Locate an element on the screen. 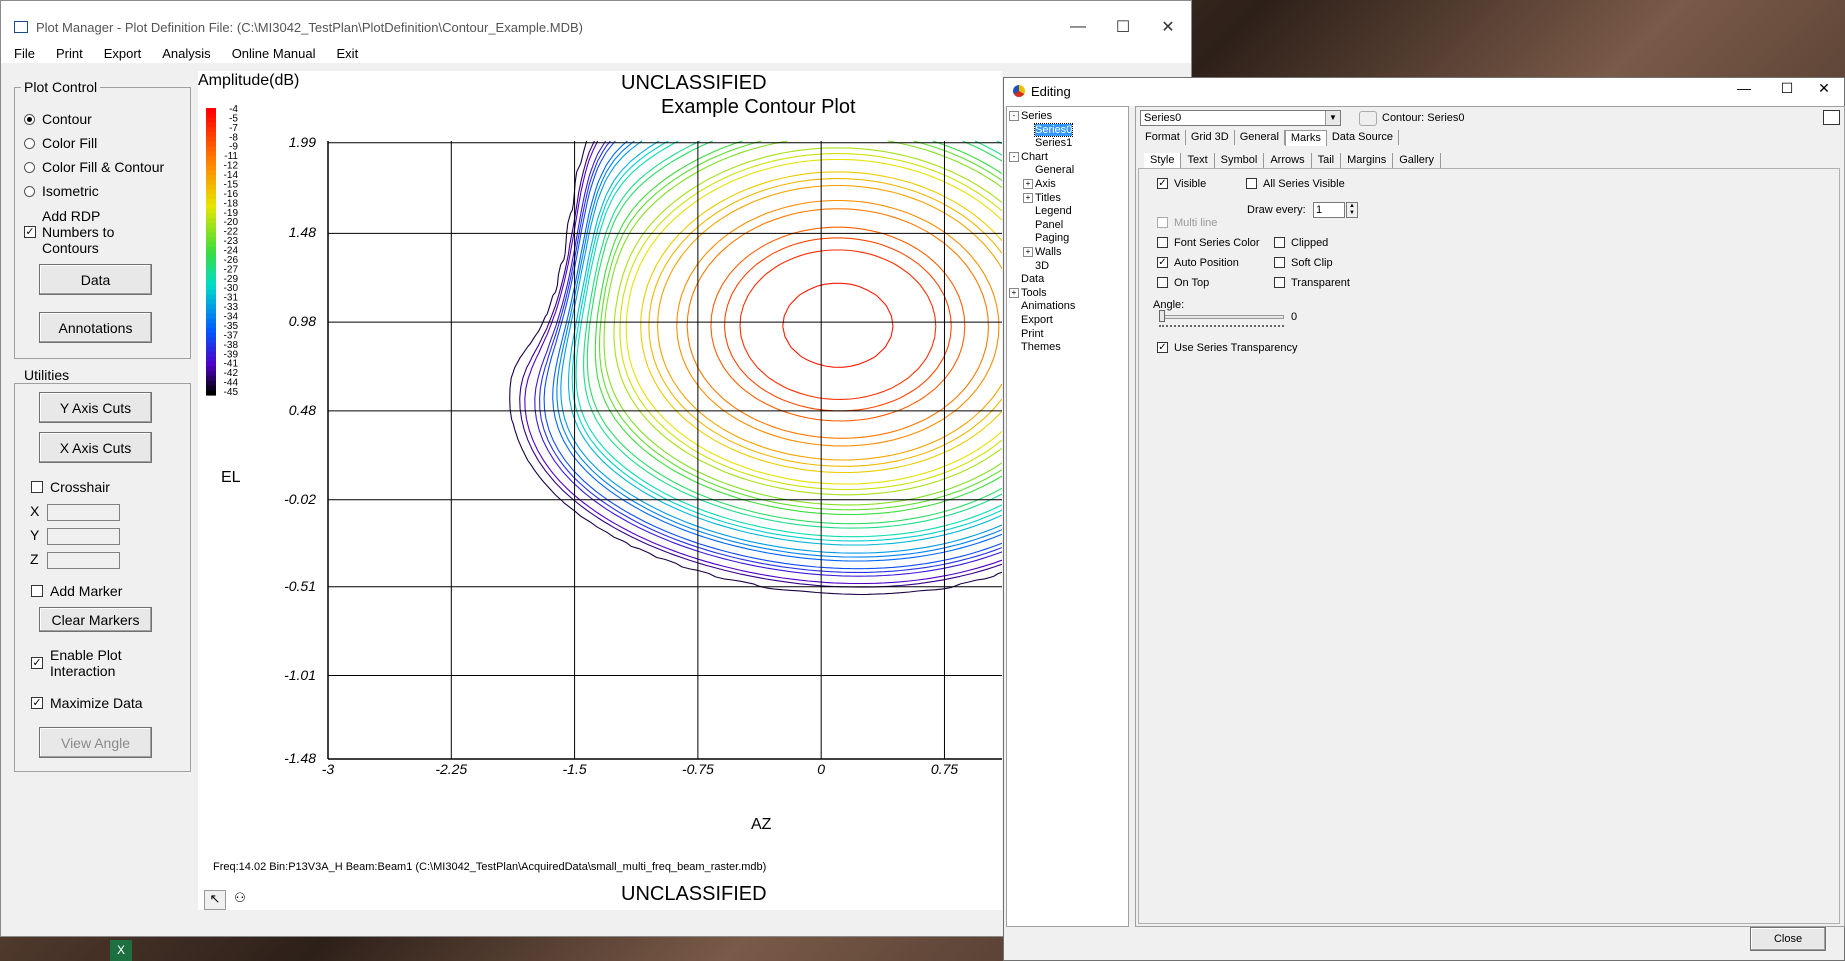  on-top-checkbox is located at coordinates (1162, 282).